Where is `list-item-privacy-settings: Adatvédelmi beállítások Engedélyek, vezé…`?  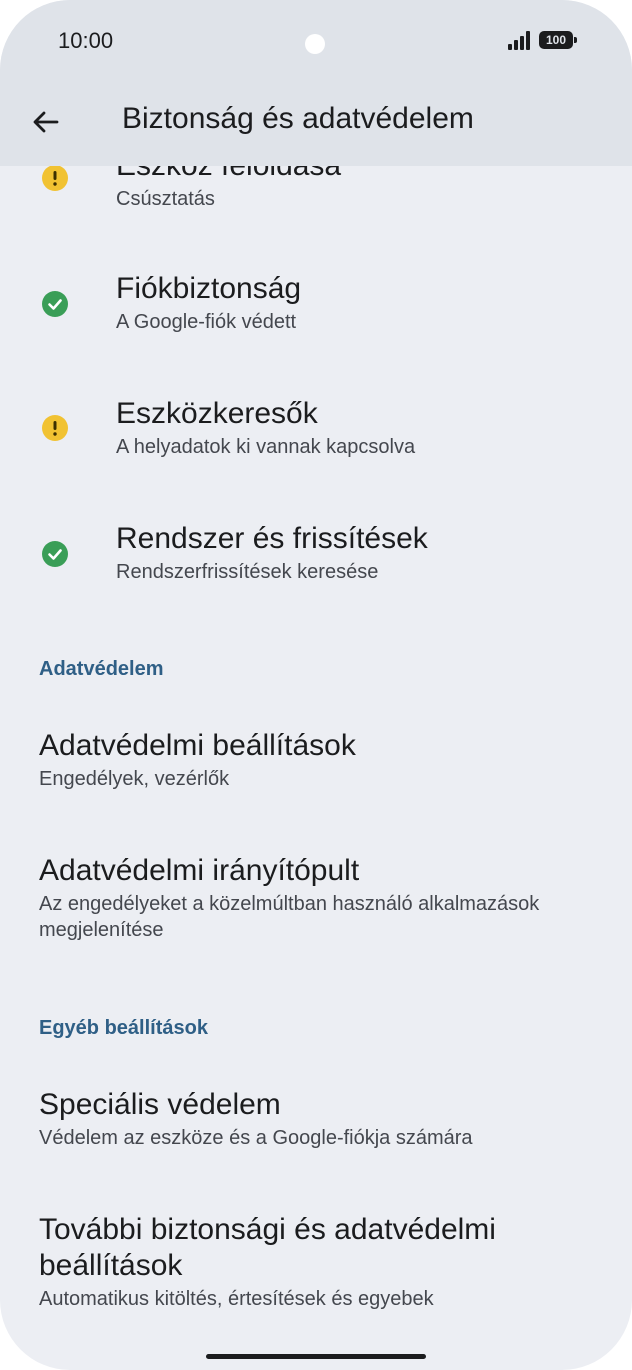 list-item-privacy-settings: Adatvédelmi beállítások Engedélyek, vezé… is located at coordinates (316, 760).